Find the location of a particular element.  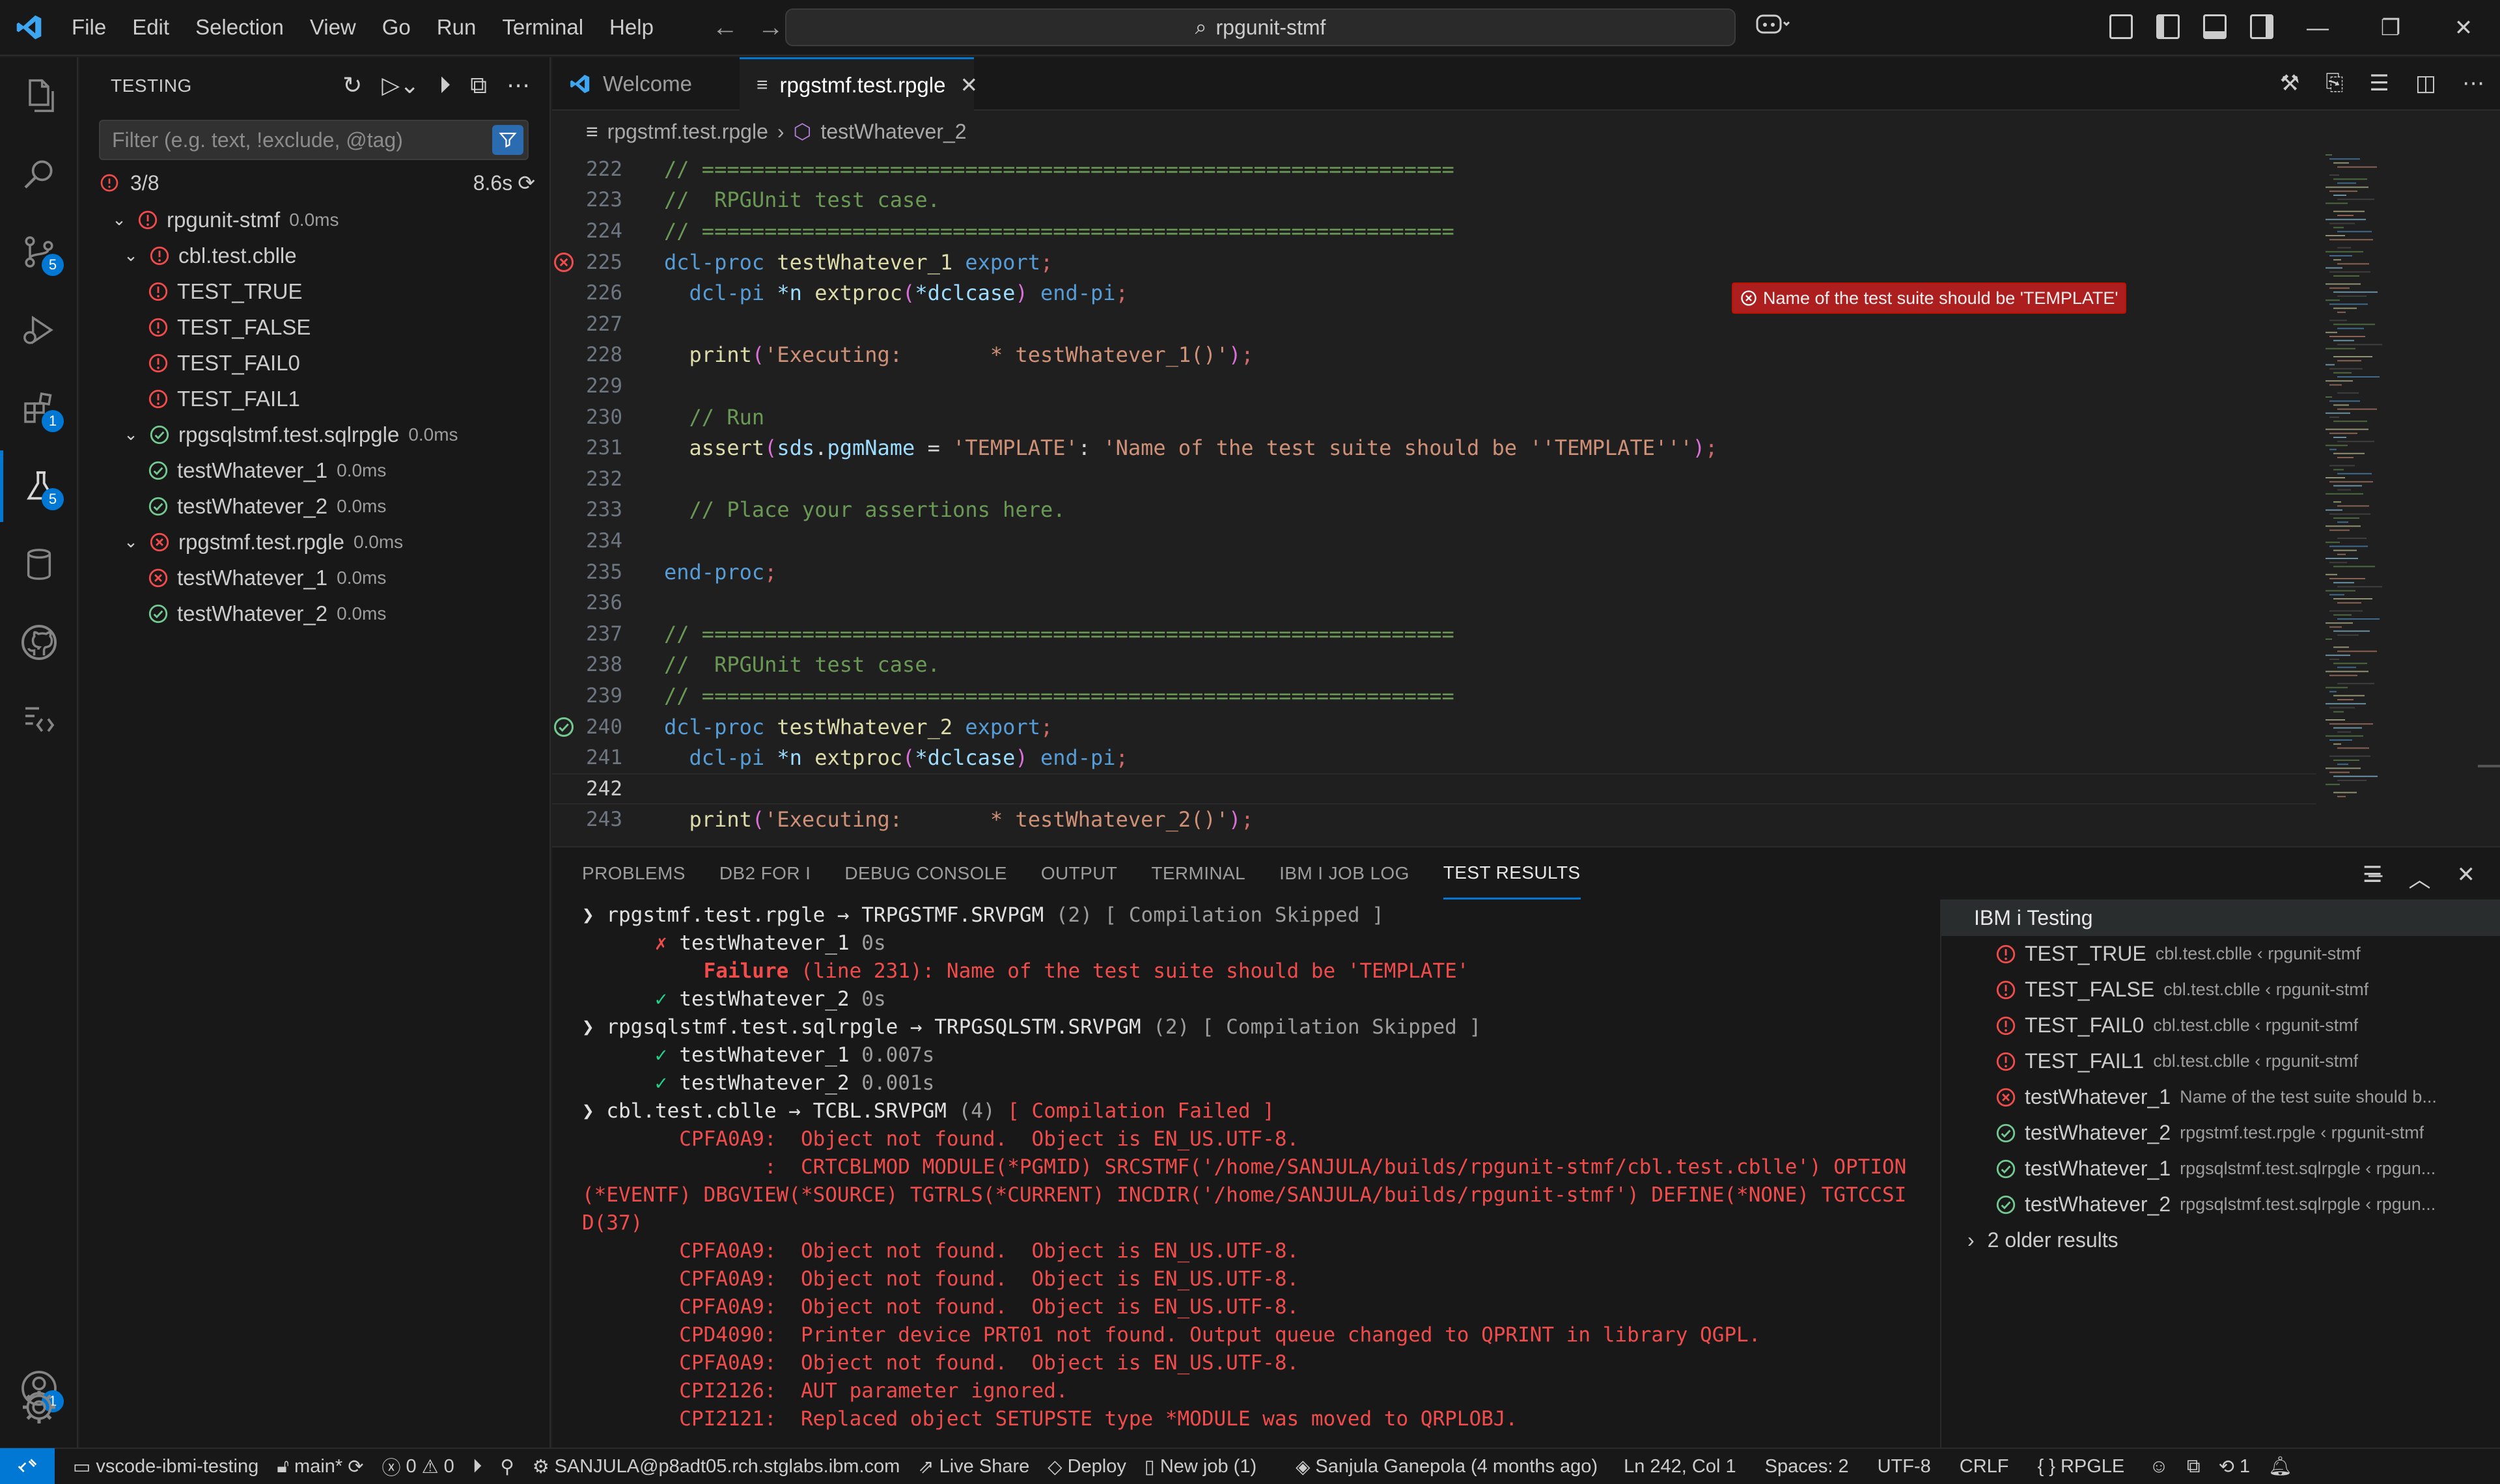

result-item: TEST_FAIL0 cbl.test.cblle ‹ rpgunit-stmf is located at coordinates (2220, 1025).